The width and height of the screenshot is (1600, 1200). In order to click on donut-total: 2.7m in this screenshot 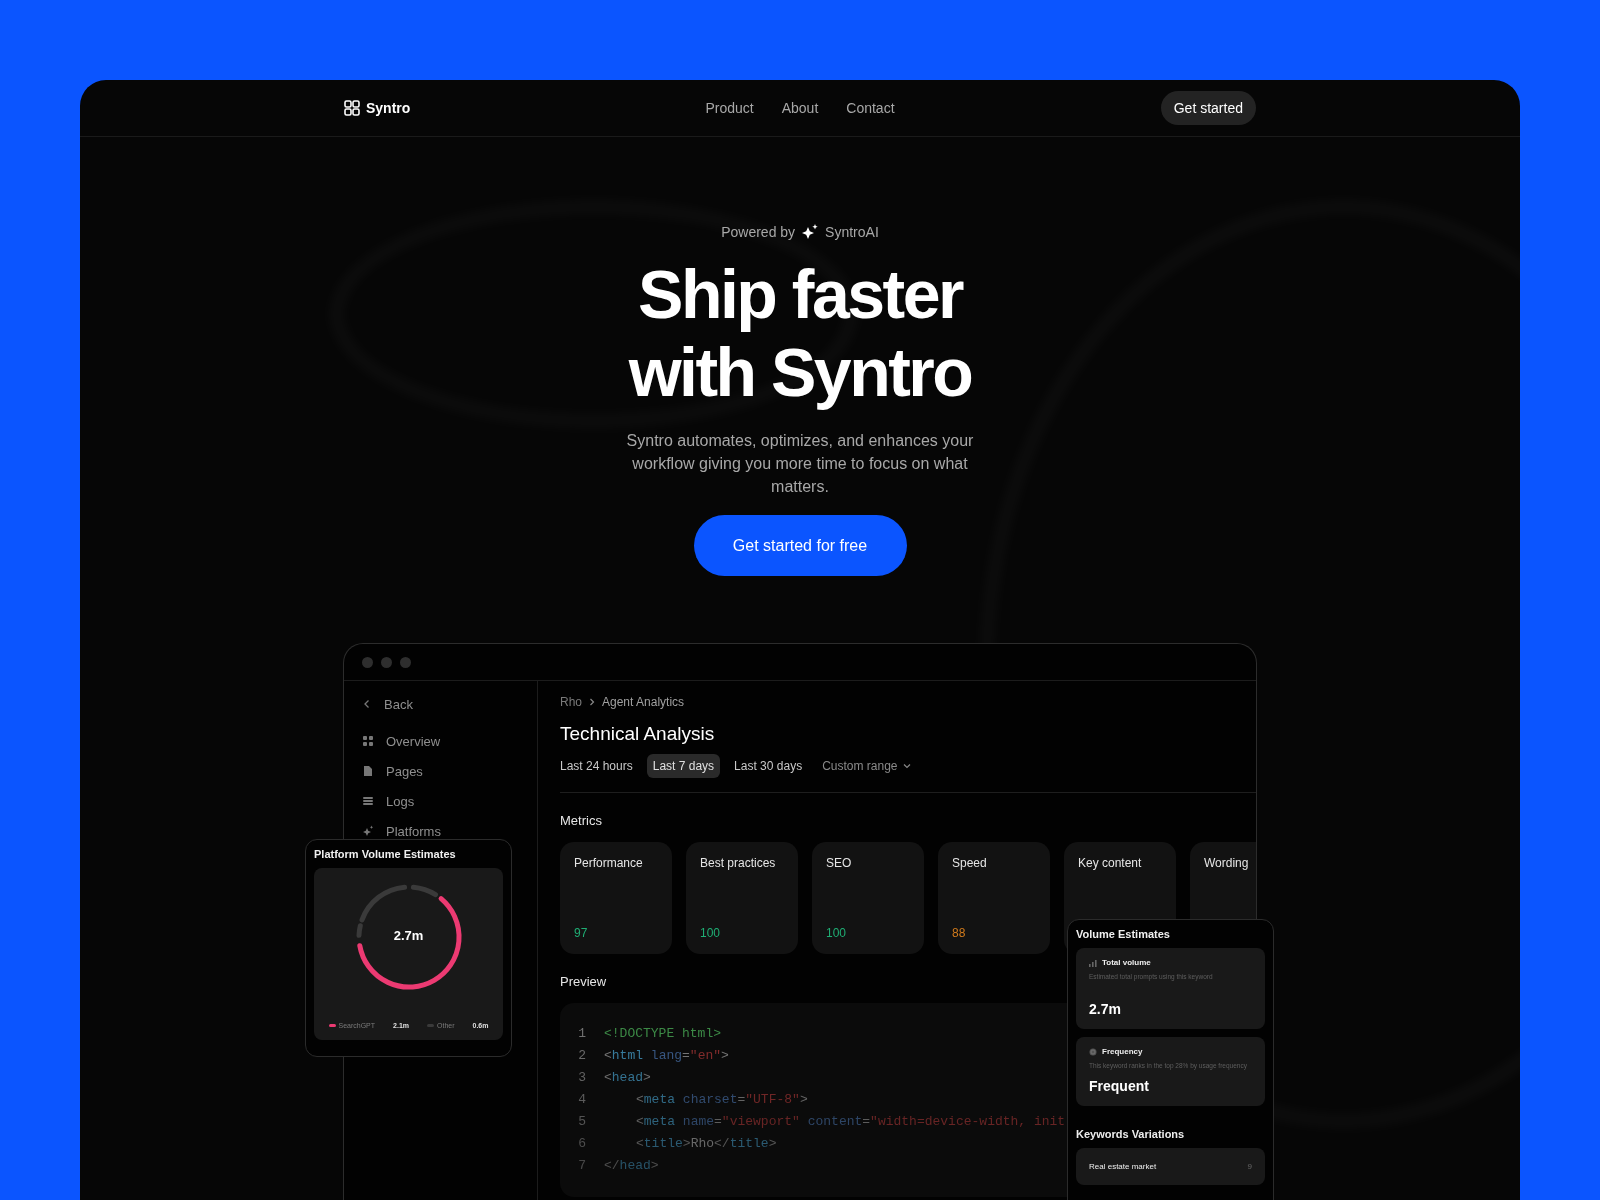, I will do `click(408, 935)`.